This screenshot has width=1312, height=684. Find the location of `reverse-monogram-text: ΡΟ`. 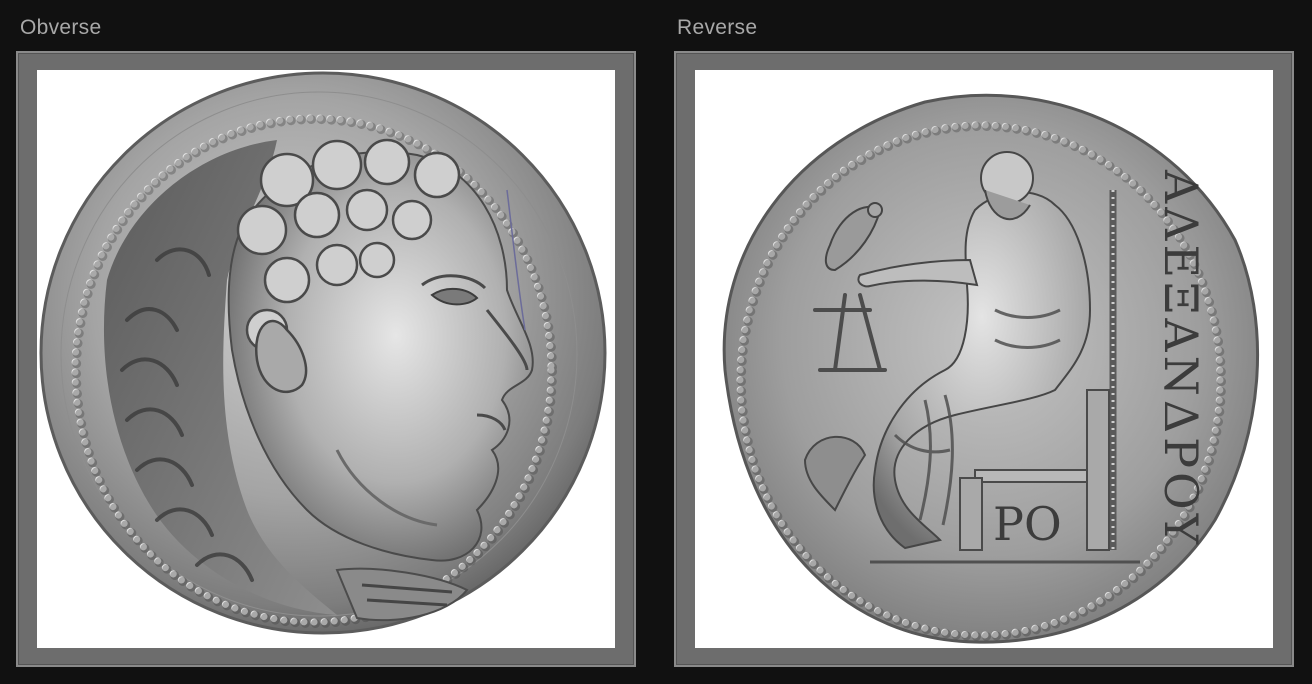

reverse-monogram-text: ΡΟ is located at coordinates (1027, 524).